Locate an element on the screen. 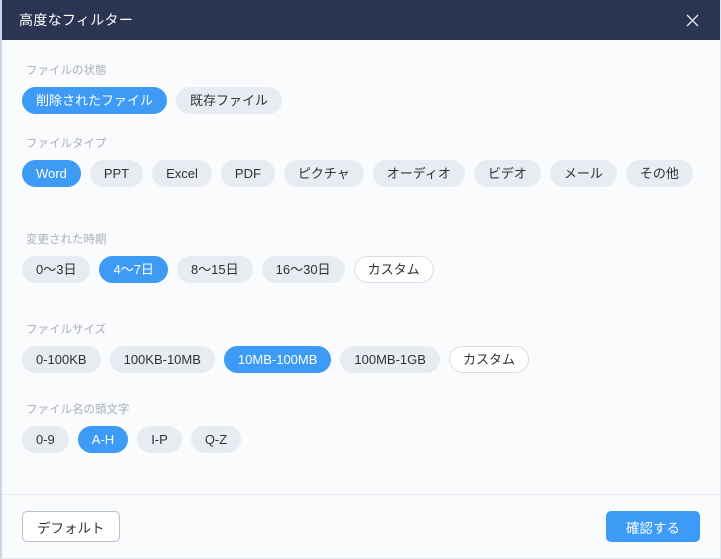  confirm-button: 確認する is located at coordinates (653, 526).